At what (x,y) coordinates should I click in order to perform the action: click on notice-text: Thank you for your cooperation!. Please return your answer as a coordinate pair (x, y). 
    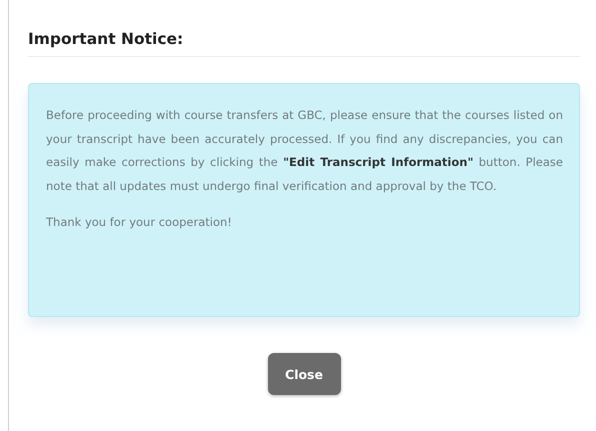
    Looking at the image, I should click on (139, 222).